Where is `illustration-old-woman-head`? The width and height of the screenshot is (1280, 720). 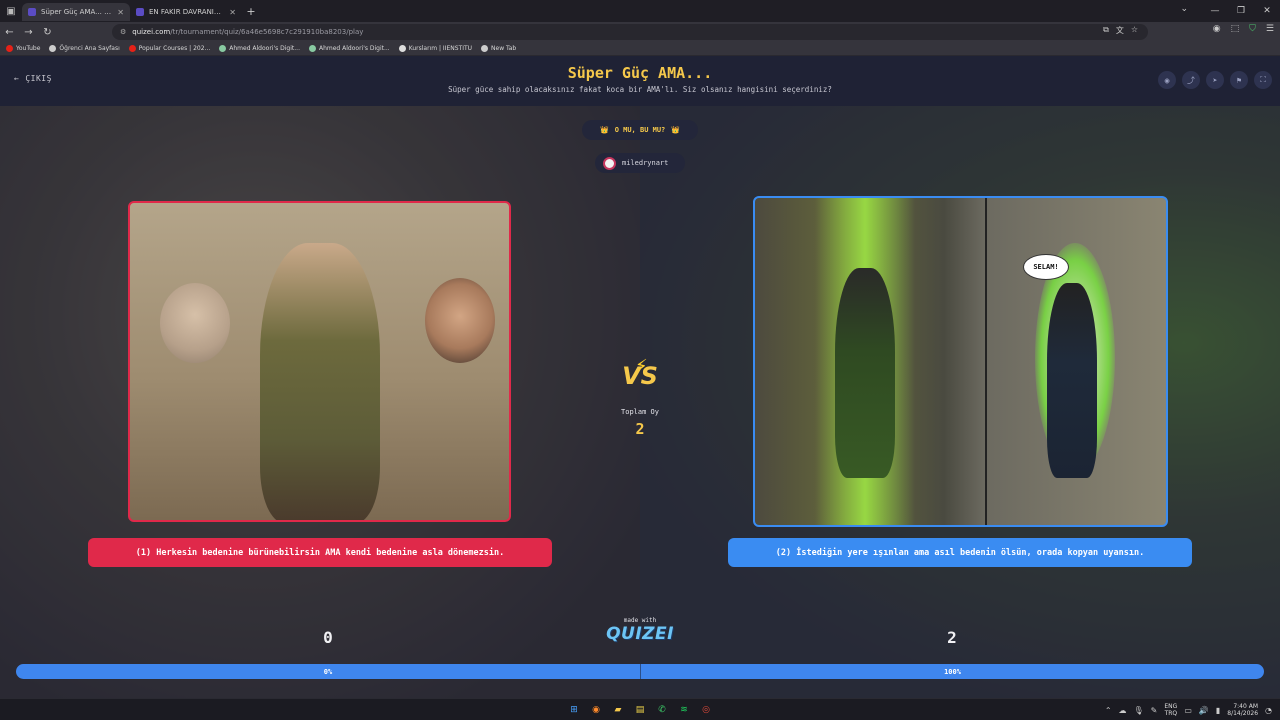
illustration-old-woman-head is located at coordinates (195, 323).